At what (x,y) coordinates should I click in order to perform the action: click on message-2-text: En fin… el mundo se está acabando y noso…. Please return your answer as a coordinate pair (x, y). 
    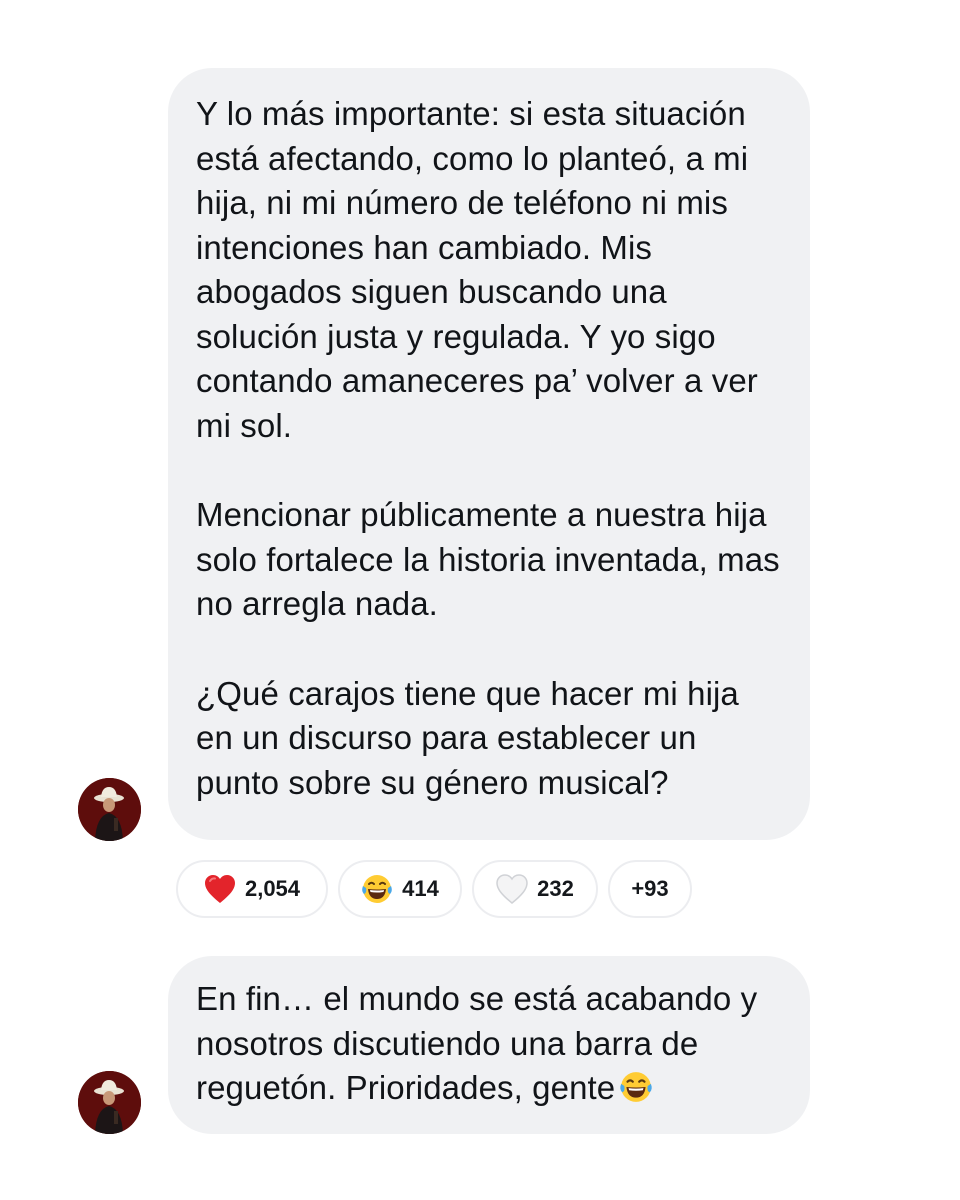
    Looking at the image, I should click on (477, 1043).